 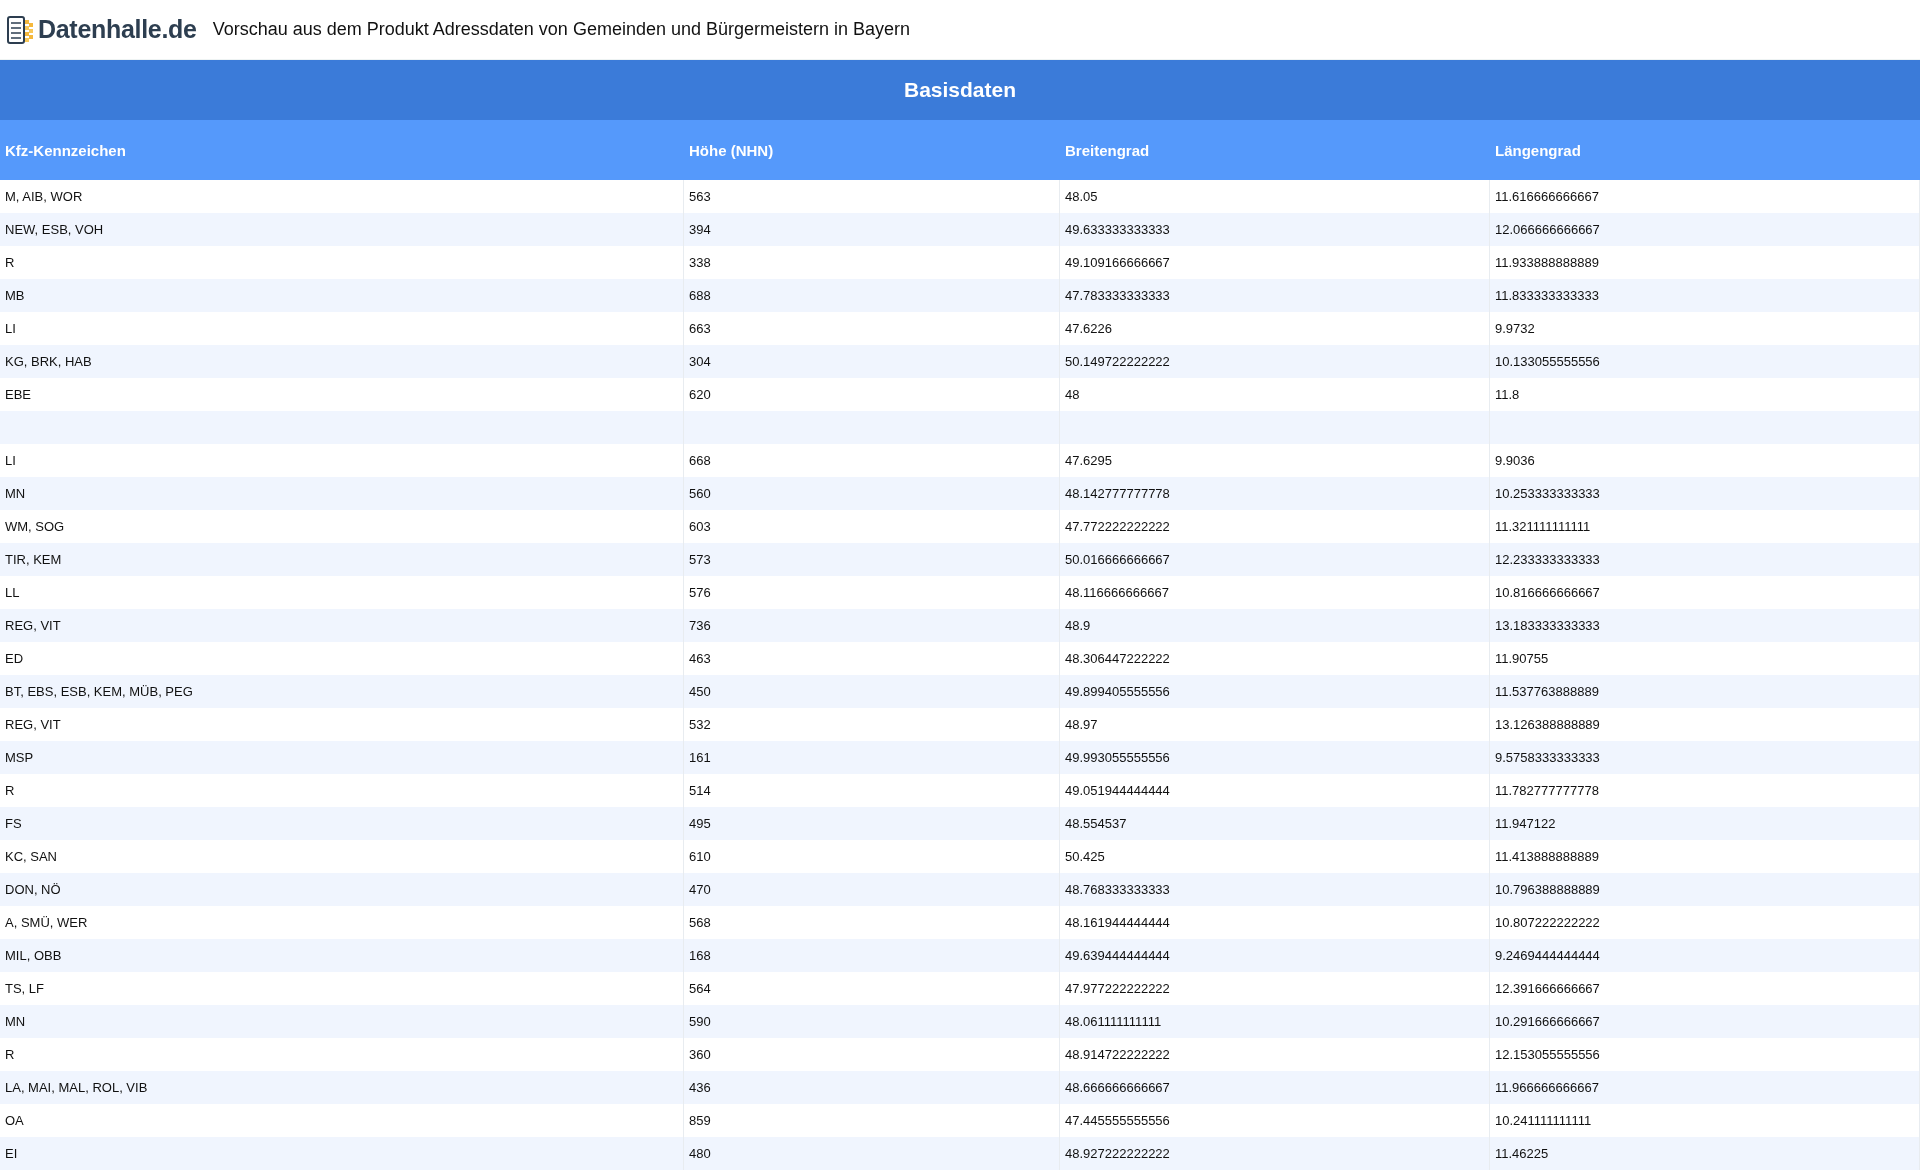 What do you see at coordinates (342, 229) in the screenshot?
I see `table-cell: NEW, ESB, VOH` at bounding box center [342, 229].